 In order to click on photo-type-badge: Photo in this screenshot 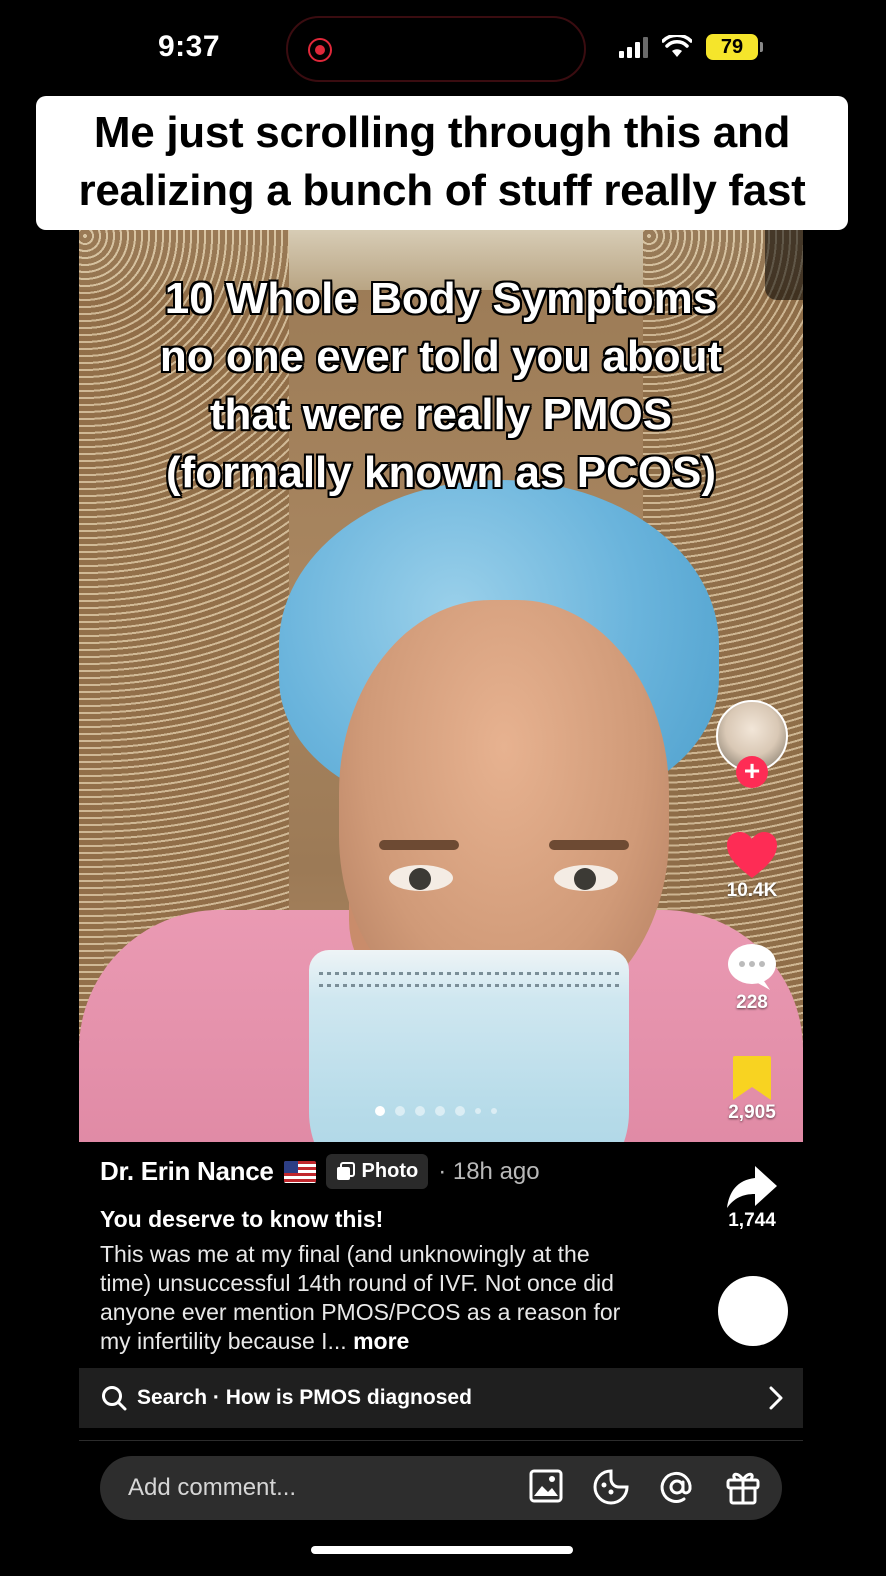, I will do `click(377, 1171)`.